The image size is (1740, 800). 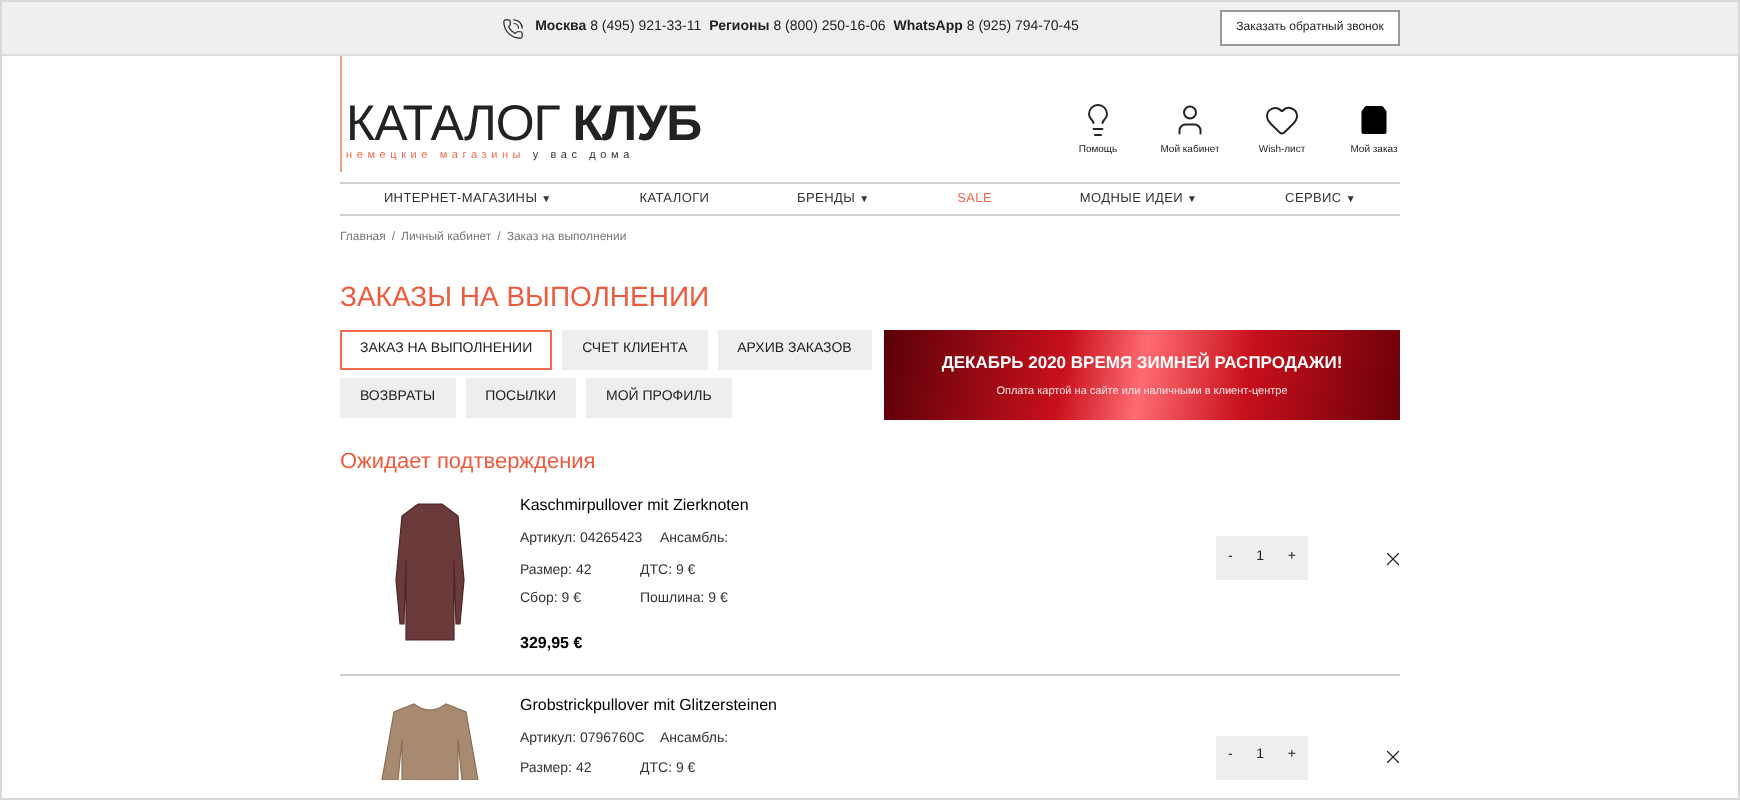 I want to click on bag-icon, so click(x=1374, y=119).